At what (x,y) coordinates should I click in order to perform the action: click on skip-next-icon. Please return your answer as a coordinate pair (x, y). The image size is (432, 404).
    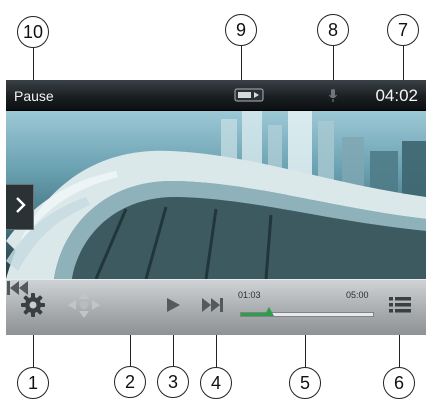
    Looking at the image, I should click on (212, 307).